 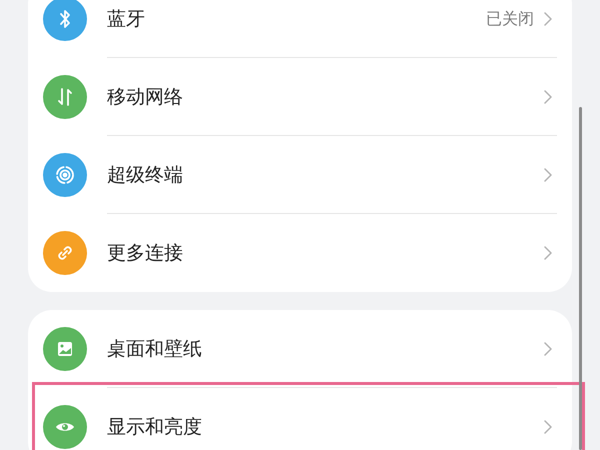 What do you see at coordinates (155, 349) in the screenshot?
I see `row-label: 桌面和壁纸` at bounding box center [155, 349].